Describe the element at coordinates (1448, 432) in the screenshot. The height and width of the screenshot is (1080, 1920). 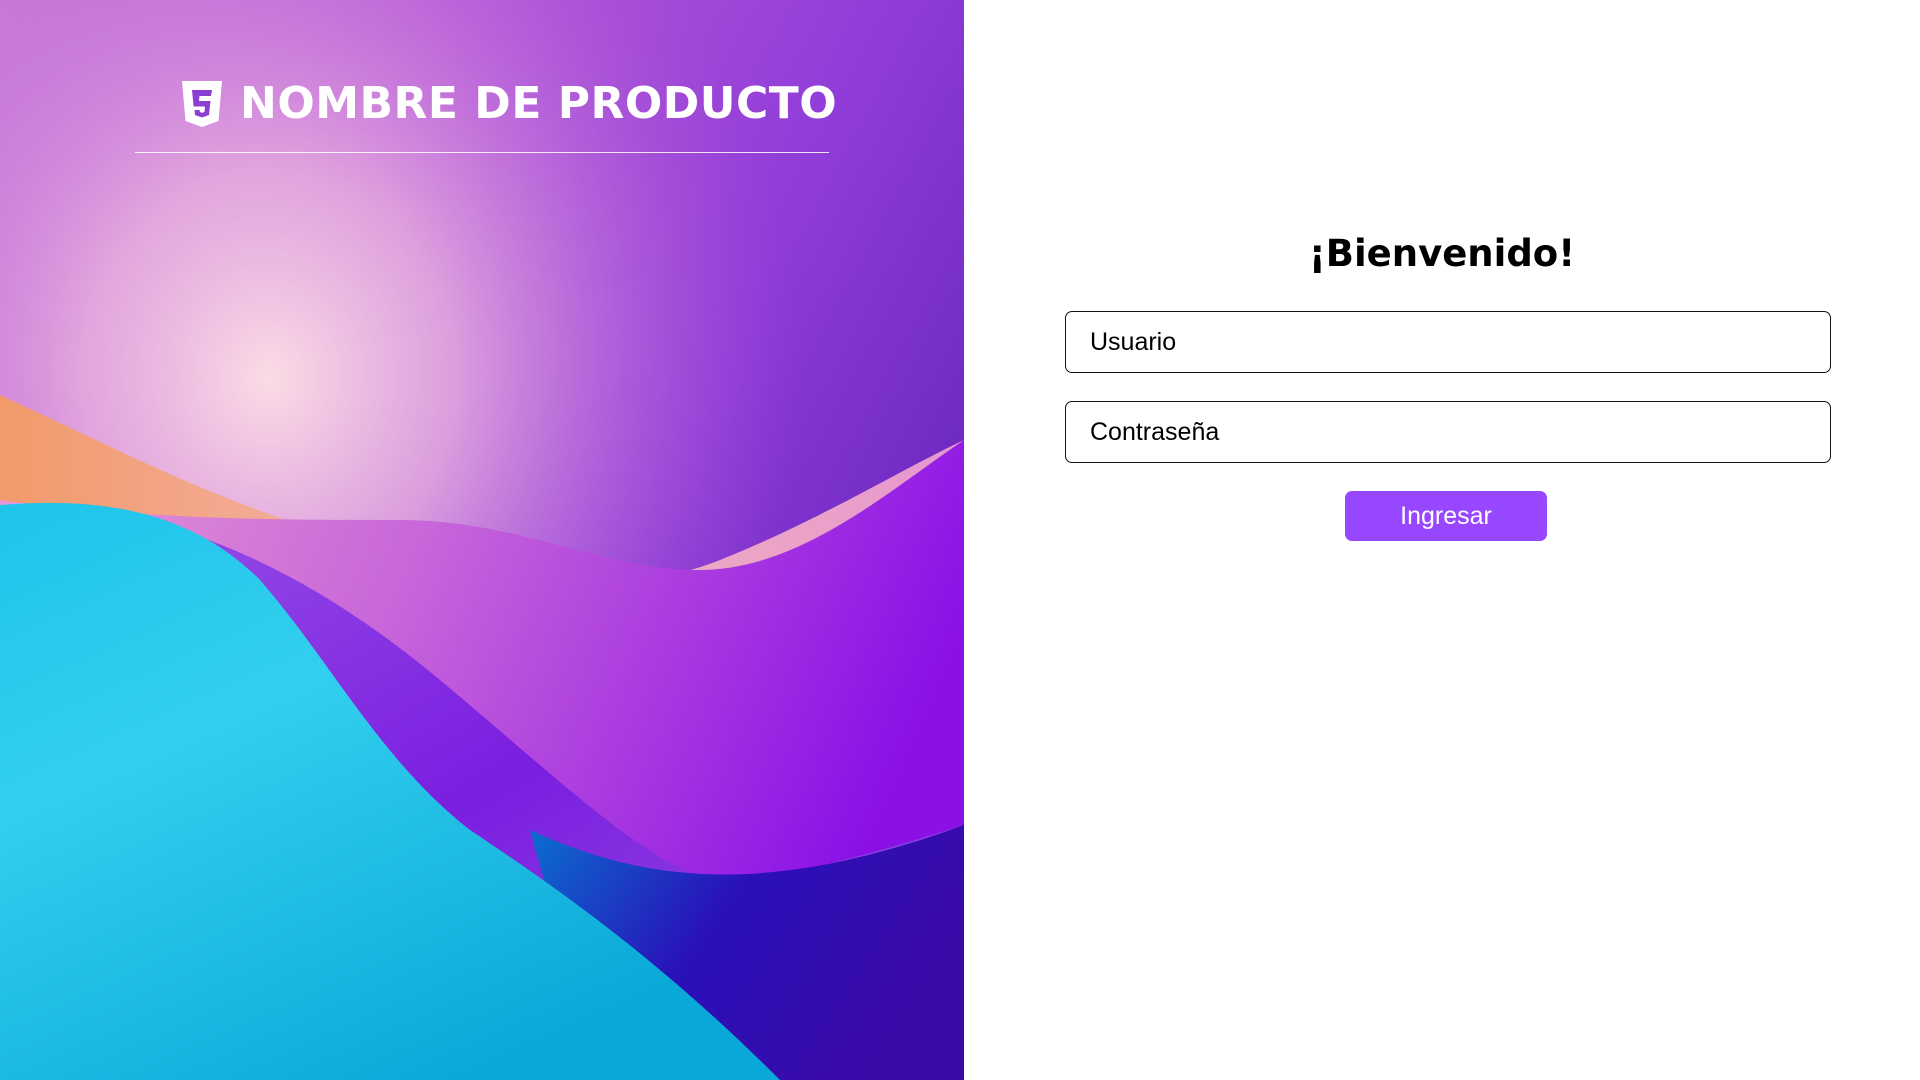
I see `password-input` at that location.